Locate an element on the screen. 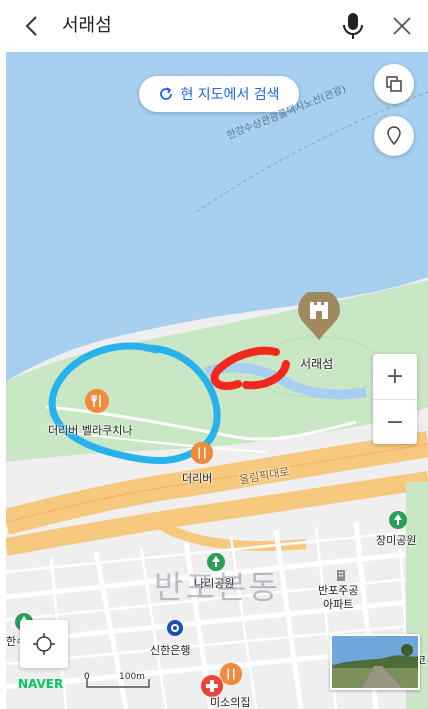 This screenshot has width=428, height=709. bank-icon is located at coordinates (175, 628).